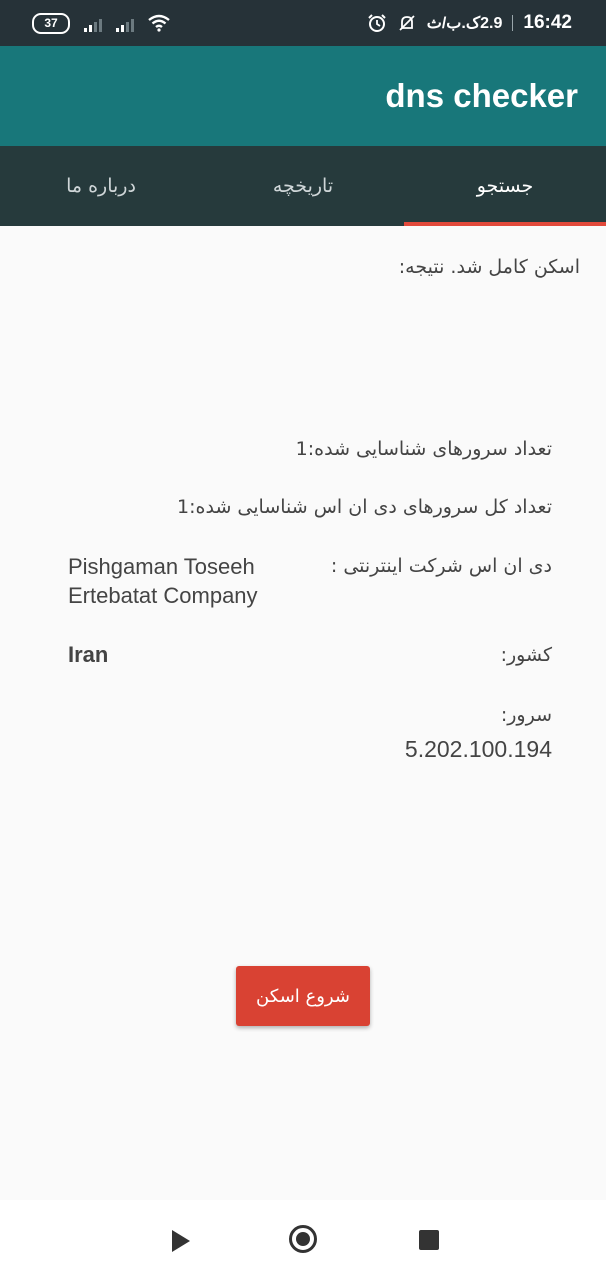  What do you see at coordinates (163, 581) in the screenshot?
I see `isp-value: Pishgaman Toseeh Ertebatat Company` at bounding box center [163, 581].